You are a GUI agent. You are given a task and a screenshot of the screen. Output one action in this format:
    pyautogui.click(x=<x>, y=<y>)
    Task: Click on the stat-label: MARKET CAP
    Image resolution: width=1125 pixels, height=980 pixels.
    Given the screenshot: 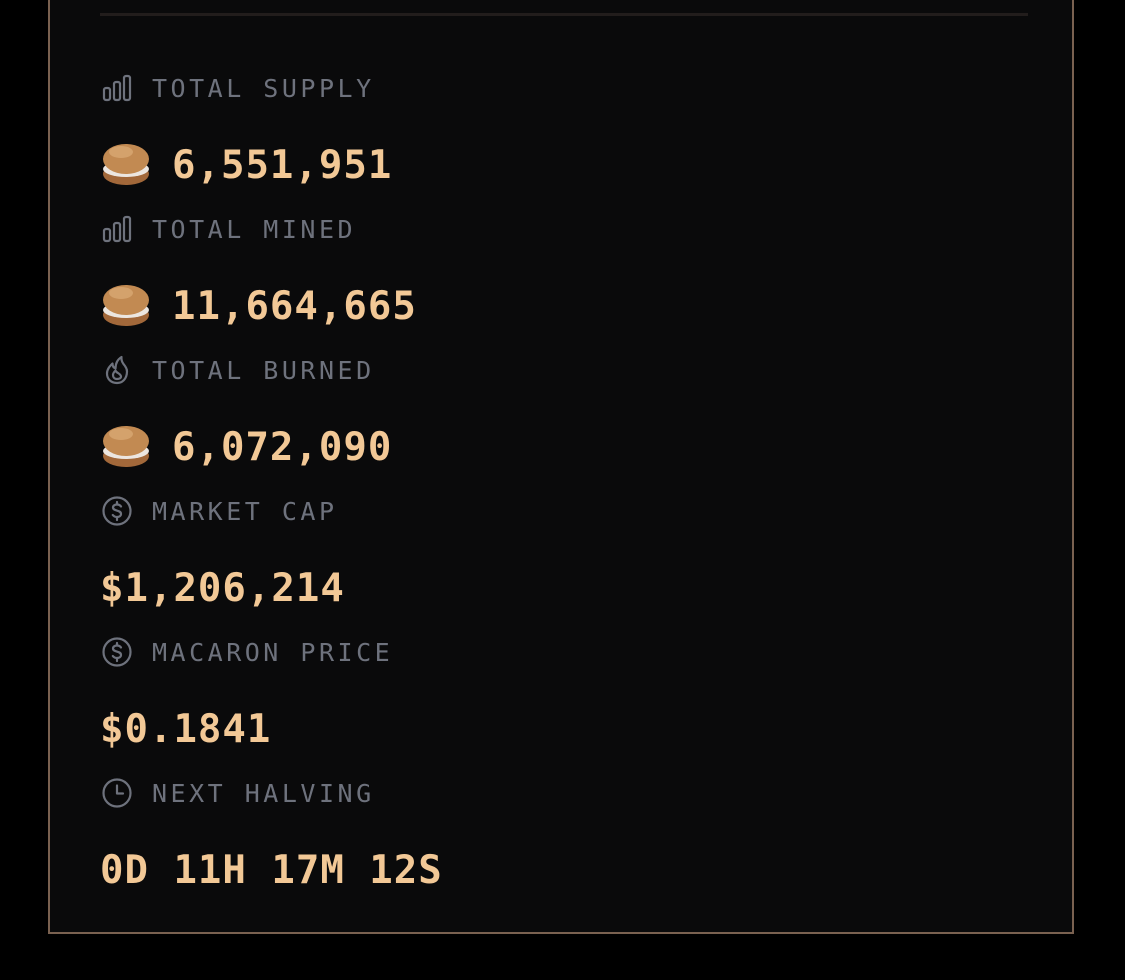 What is the action you would take?
    pyautogui.click(x=245, y=511)
    